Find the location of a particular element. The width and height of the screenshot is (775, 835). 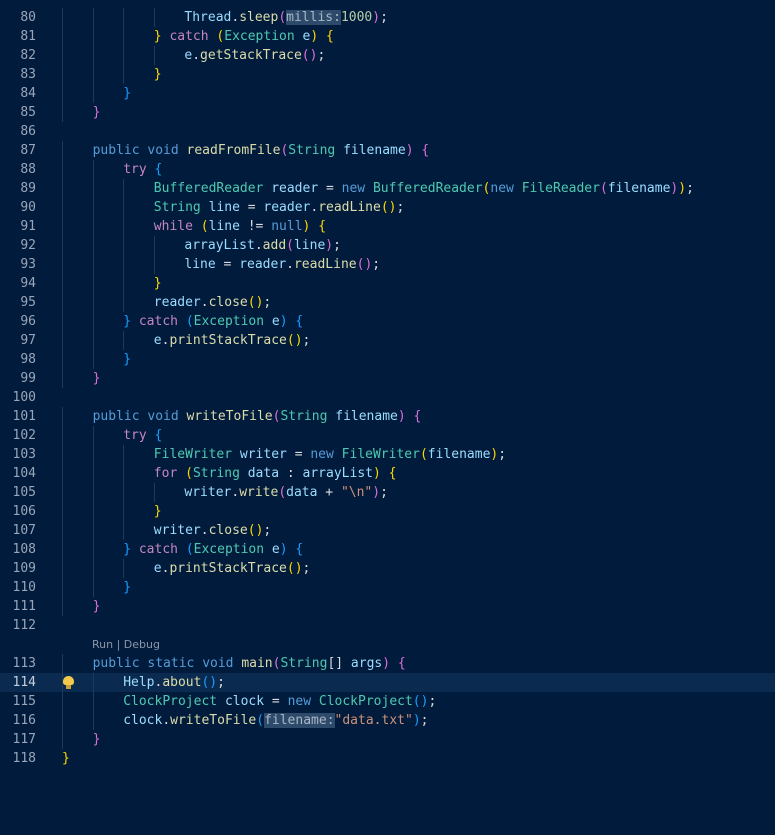

code-token: [] is located at coordinates (335, 663).